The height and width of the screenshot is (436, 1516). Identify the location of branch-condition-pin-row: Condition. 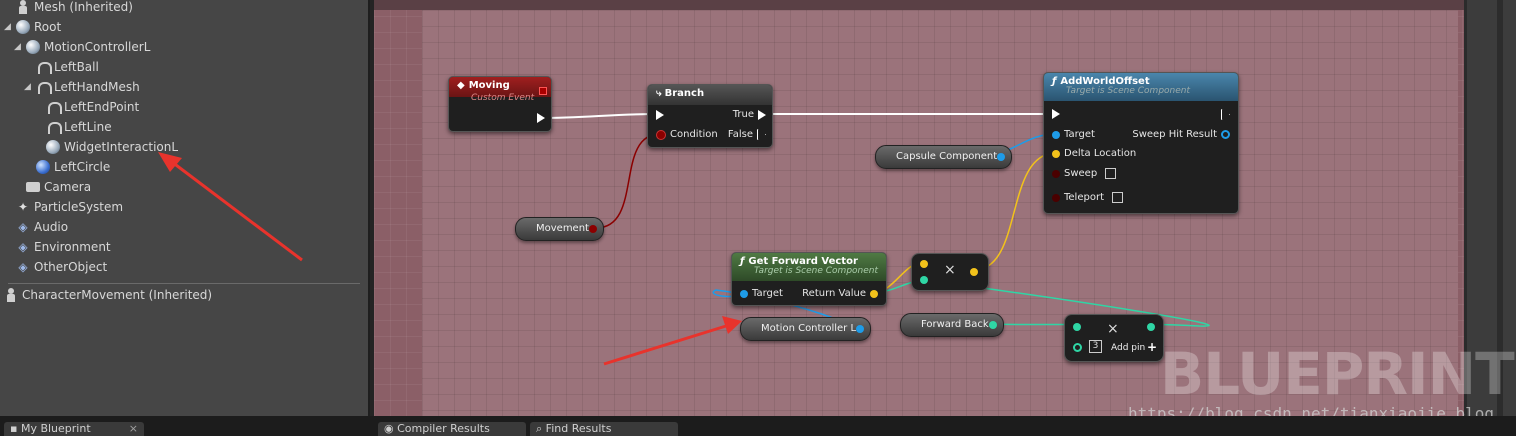
(687, 134).